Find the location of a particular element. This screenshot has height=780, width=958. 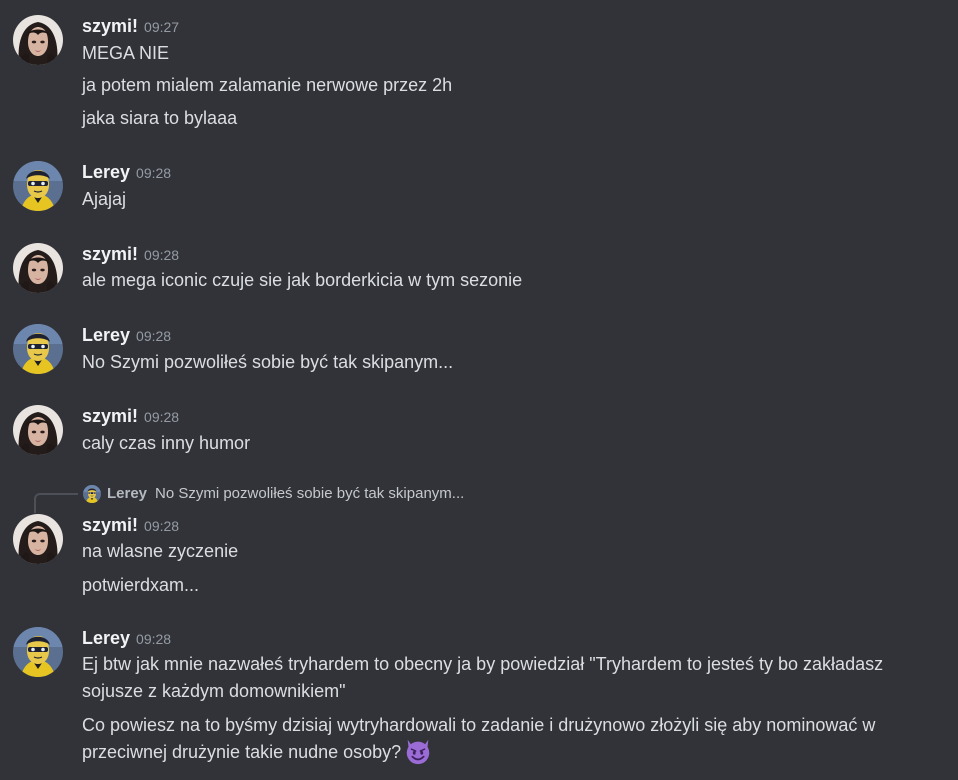

smiling-imp-emoji is located at coordinates (418, 751).